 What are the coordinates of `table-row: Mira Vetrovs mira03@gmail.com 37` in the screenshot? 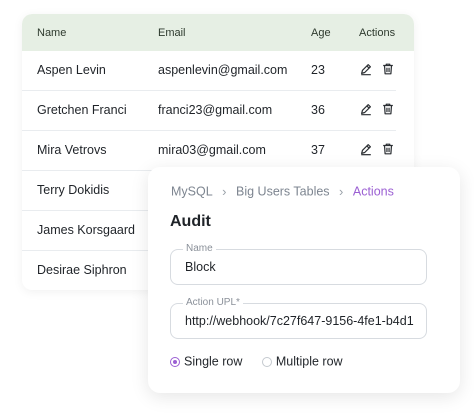 It's located at (209, 151).